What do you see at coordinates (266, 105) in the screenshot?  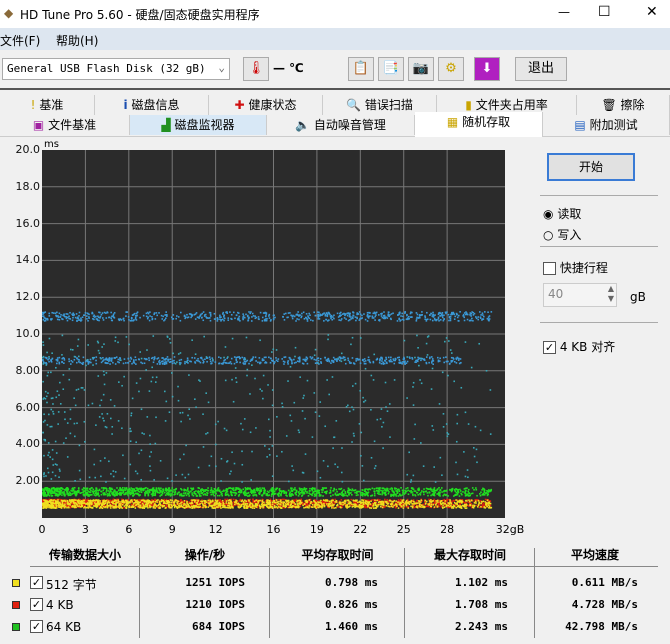 I see `tab-health: ✚ 健康状态` at bounding box center [266, 105].